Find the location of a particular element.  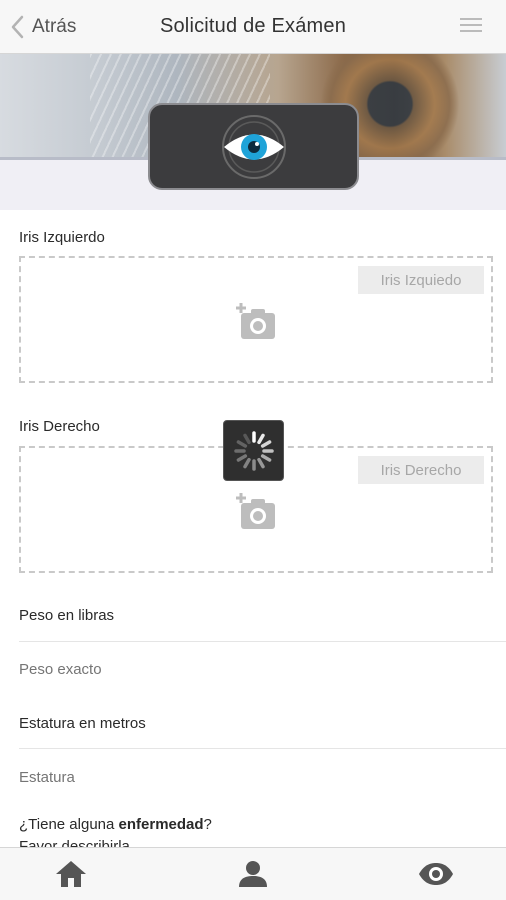

right-iris-tag: Iris Derecho is located at coordinates (421, 470).